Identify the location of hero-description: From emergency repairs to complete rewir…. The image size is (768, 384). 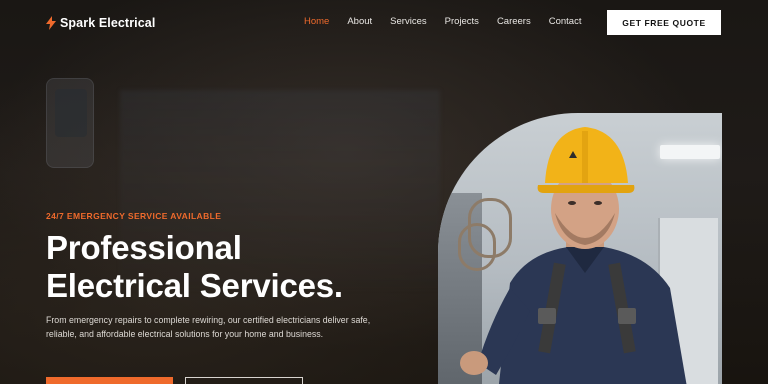
(208, 327).